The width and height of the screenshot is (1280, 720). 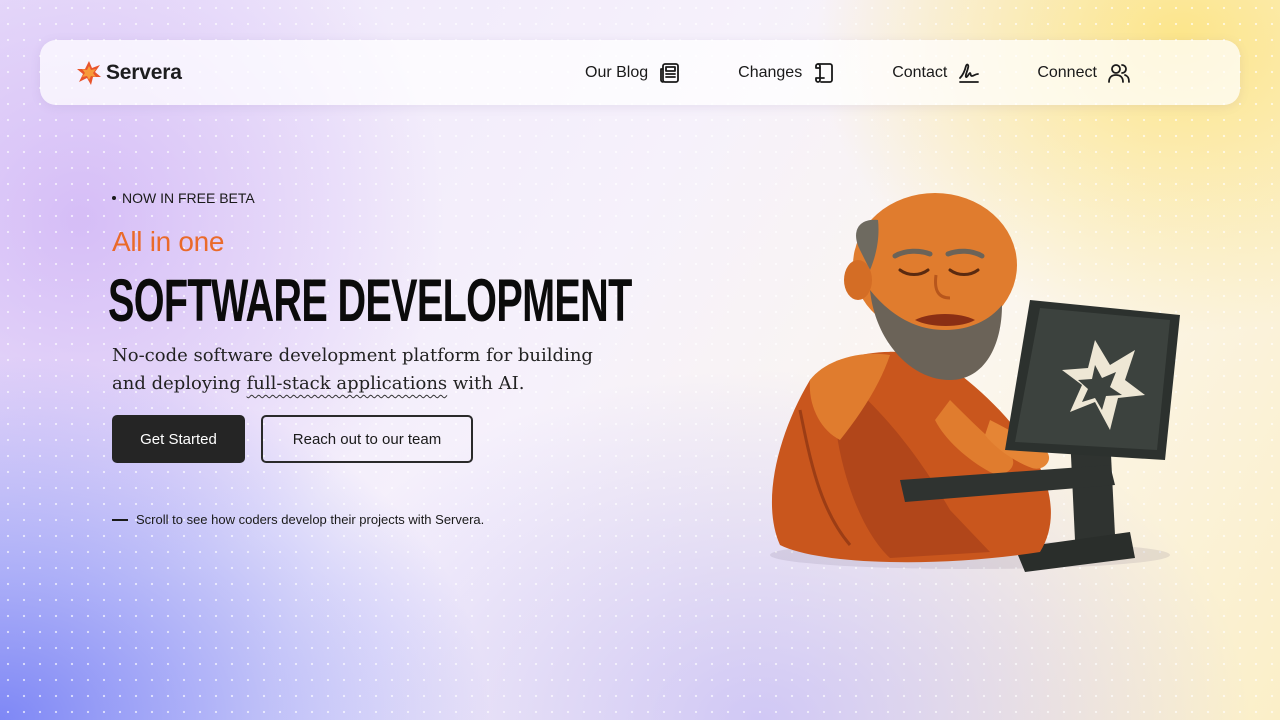 I want to click on nav-link-label: Our Blog, so click(x=617, y=72).